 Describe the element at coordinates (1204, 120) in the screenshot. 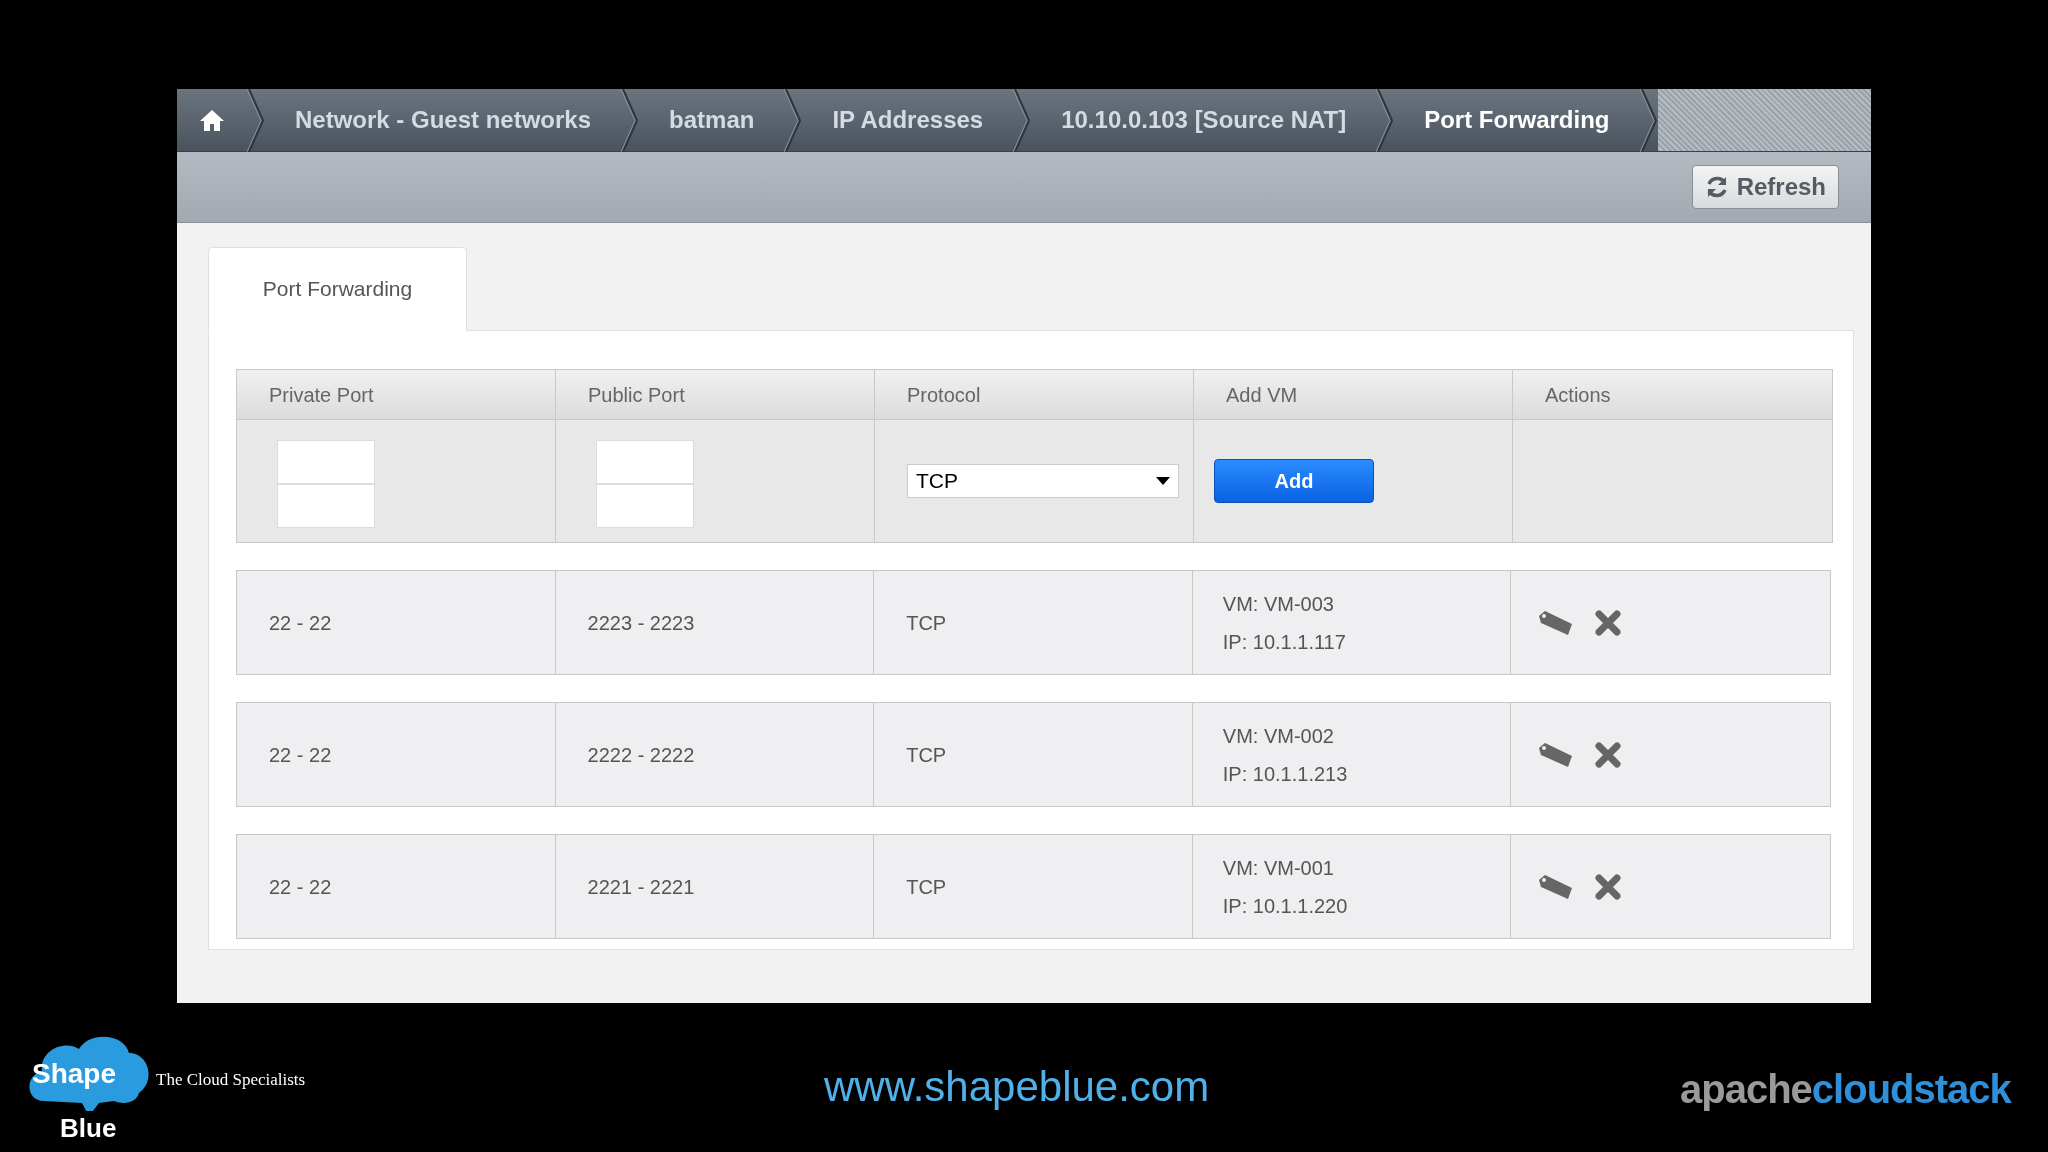

I see `breadcrumb-link: 10.10.0.103 [Source NAT]` at that location.